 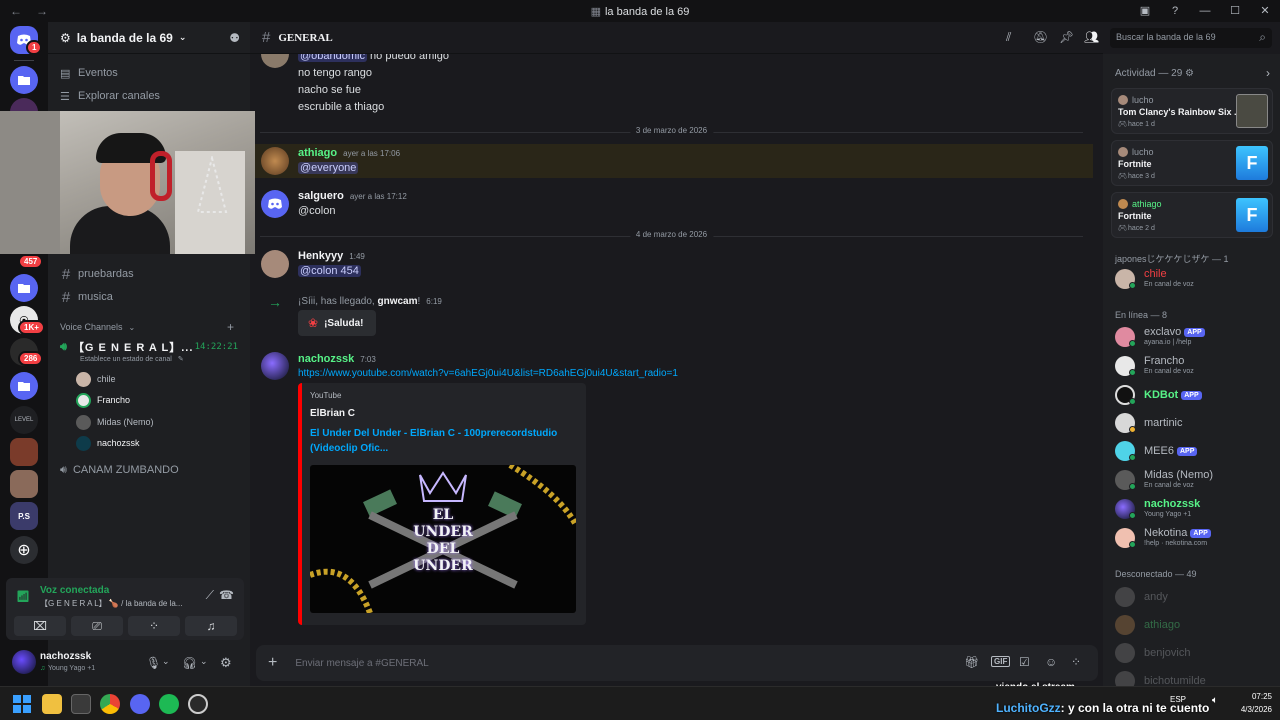 I want to click on message-author: nachozssk 7:03, so click(x=337, y=359).